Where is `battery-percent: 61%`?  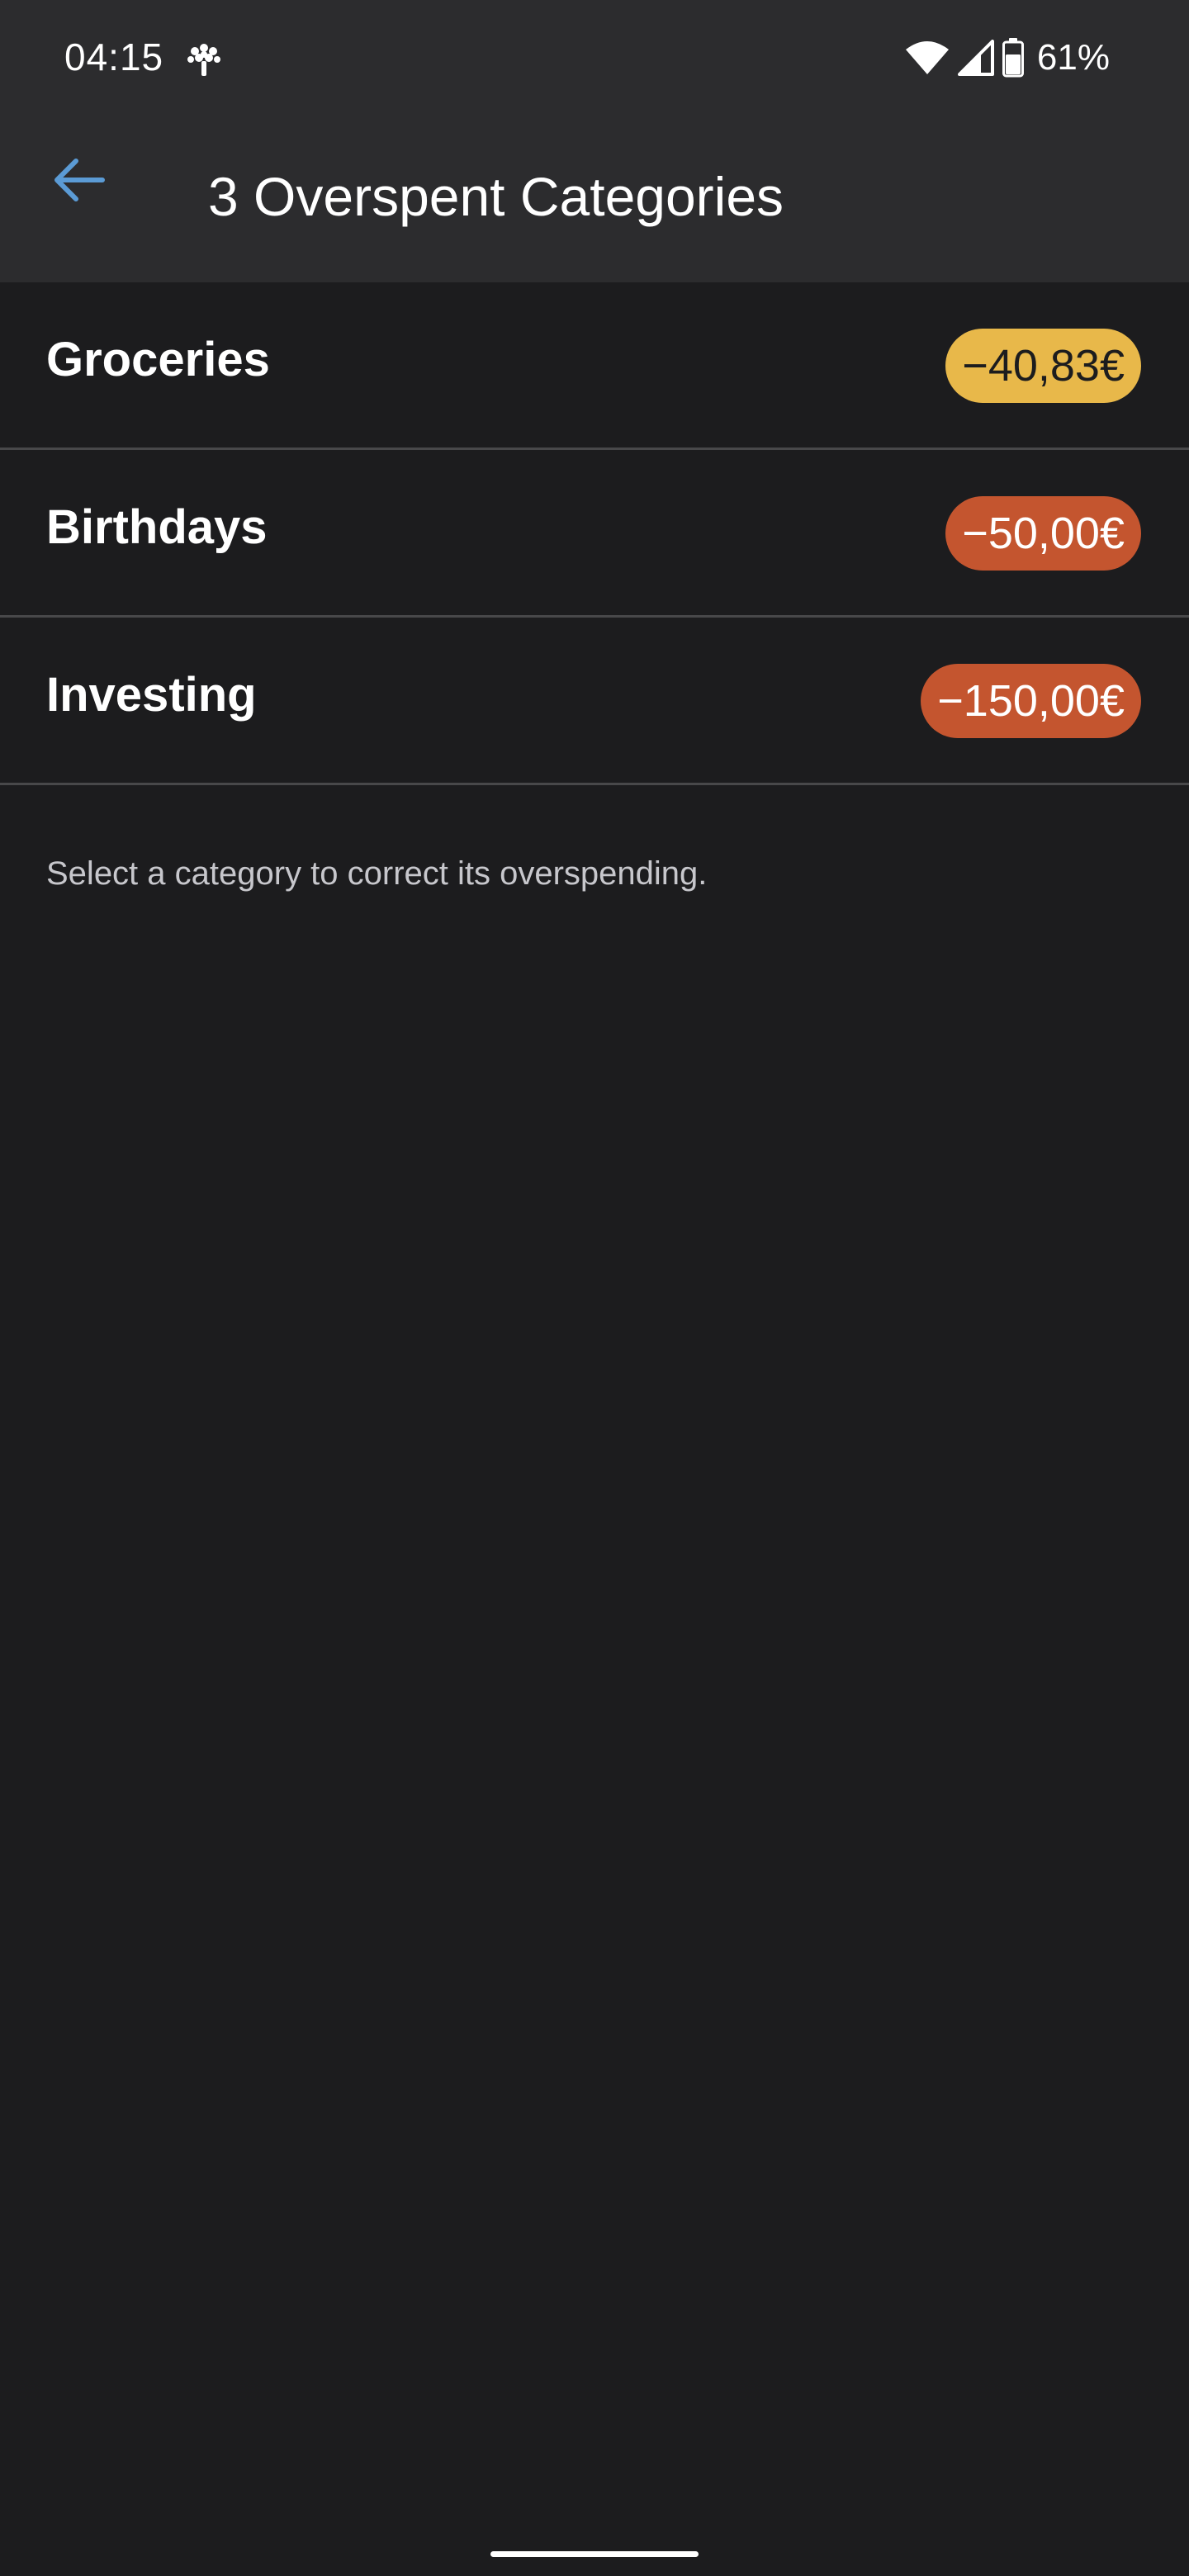
battery-percent: 61% is located at coordinates (1073, 57).